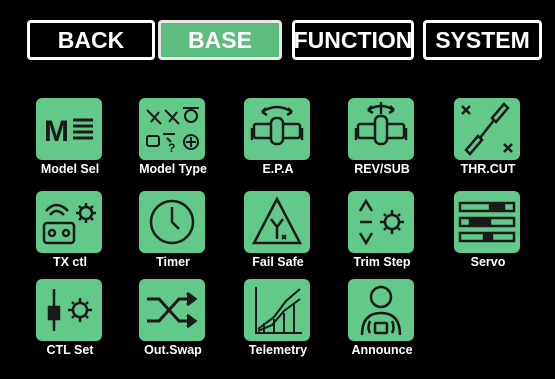  I want to click on menu-item-label: Timer, so click(173, 262).